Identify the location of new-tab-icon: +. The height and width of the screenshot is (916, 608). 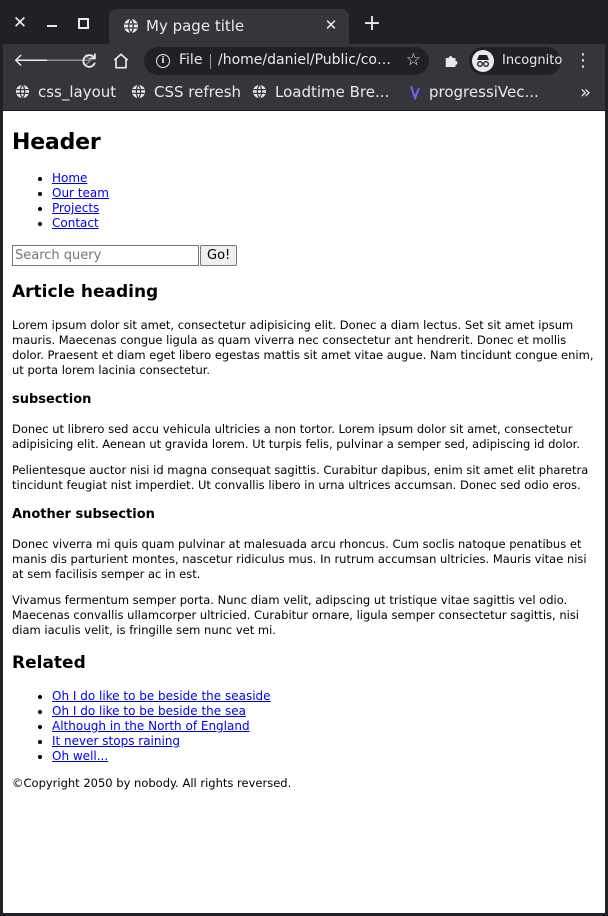
(372, 24).